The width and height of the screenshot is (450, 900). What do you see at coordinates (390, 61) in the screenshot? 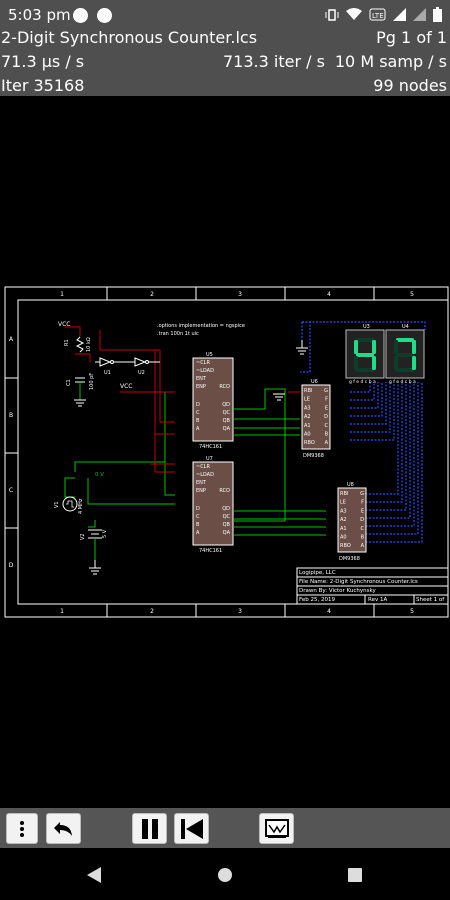
I see `sample-rate: 10 M samp / s` at bounding box center [390, 61].